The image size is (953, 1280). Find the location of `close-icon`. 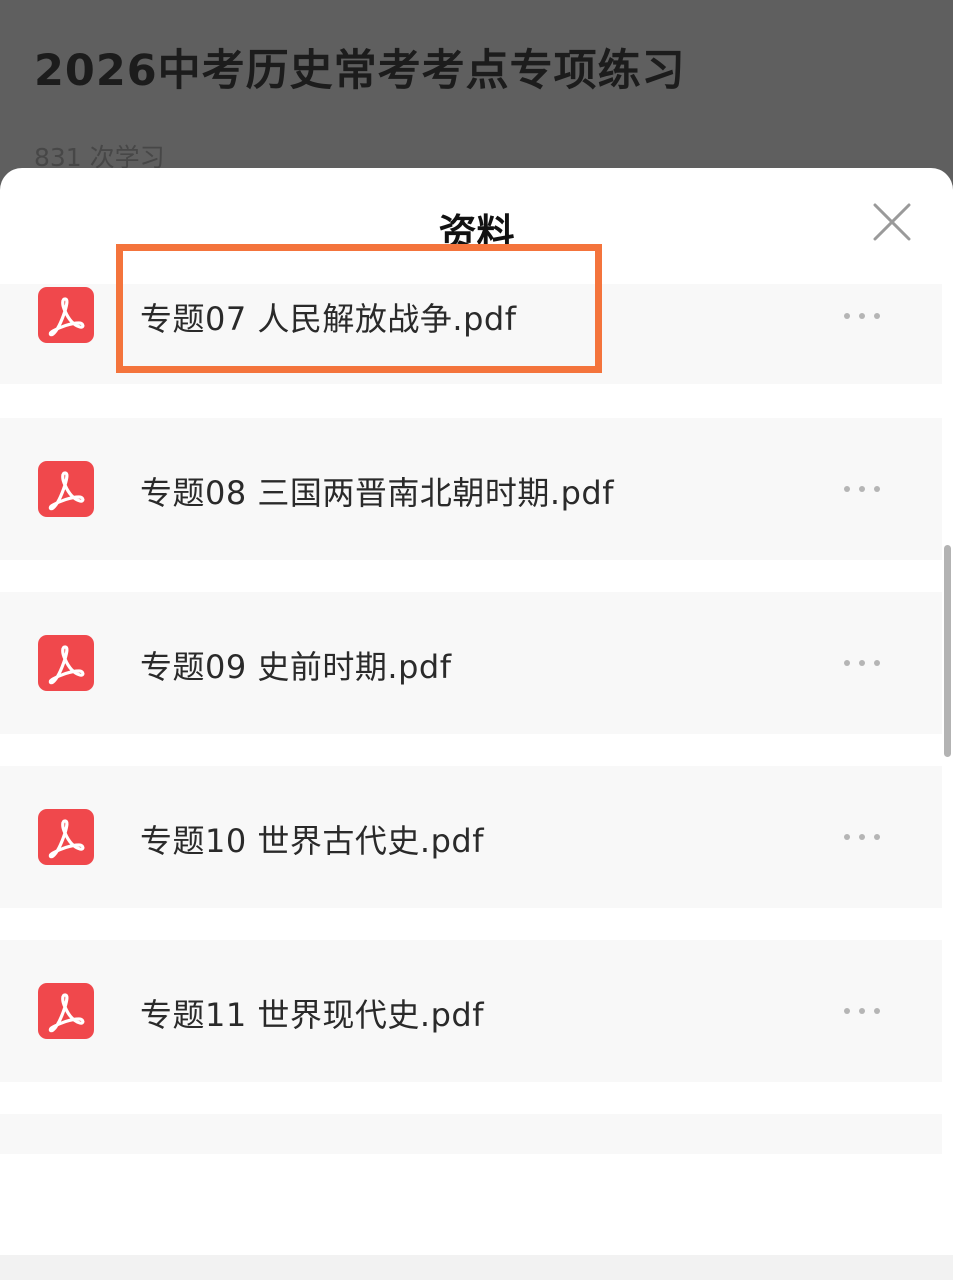

close-icon is located at coordinates (892, 222).